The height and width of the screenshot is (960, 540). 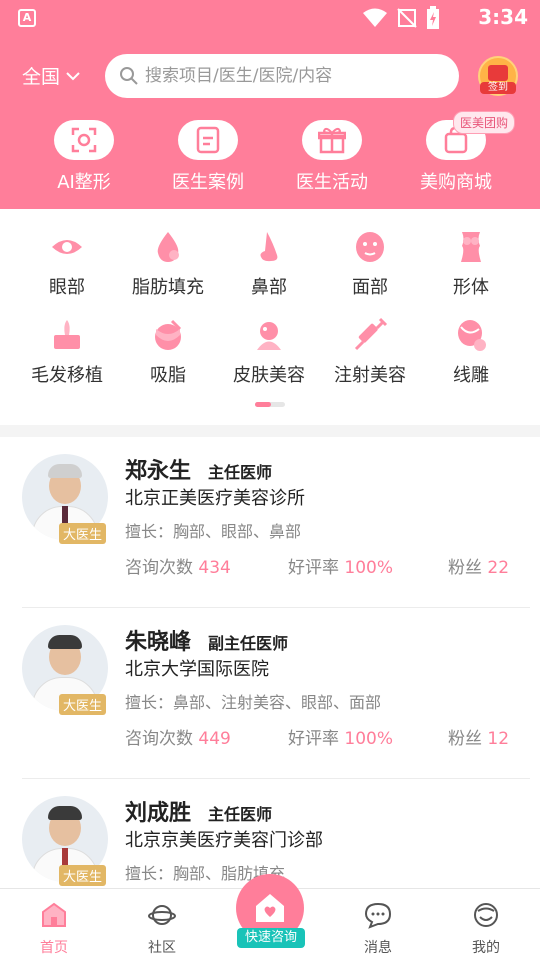 I want to click on search-input, so click(x=295, y=76).